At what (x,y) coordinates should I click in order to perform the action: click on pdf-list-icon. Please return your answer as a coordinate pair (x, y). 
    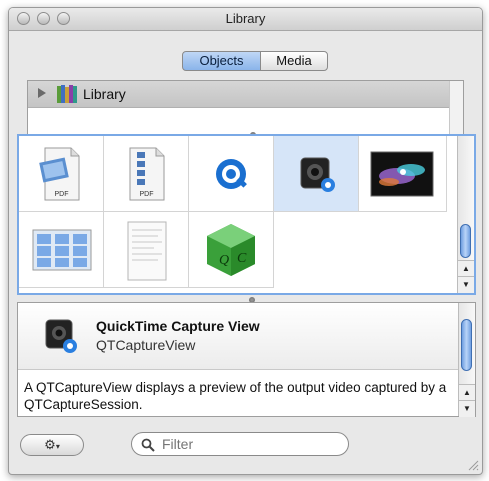
    Looking at the image, I should click on (147, 174).